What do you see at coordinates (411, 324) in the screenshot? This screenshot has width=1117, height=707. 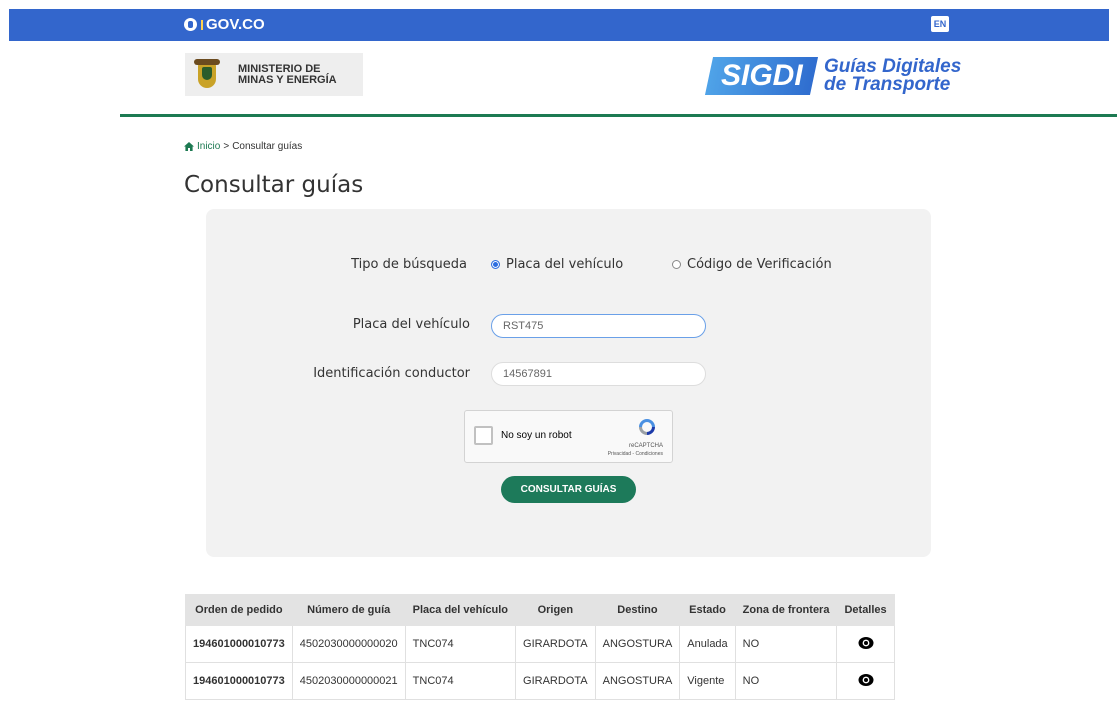 I see `placa-label: Placa del vehículo` at bounding box center [411, 324].